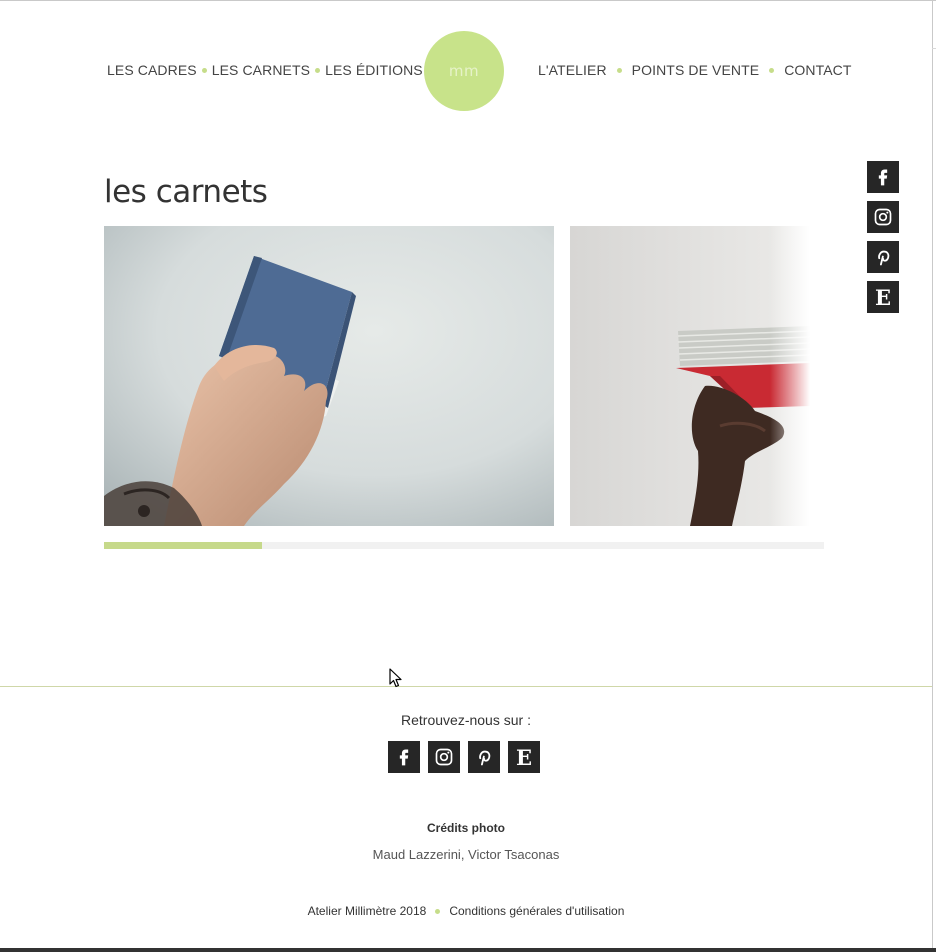 The width and height of the screenshot is (936, 952). What do you see at coordinates (466, 828) in the screenshot?
I see `credits-title: Crédits photo` at bounding box center [466, 828].